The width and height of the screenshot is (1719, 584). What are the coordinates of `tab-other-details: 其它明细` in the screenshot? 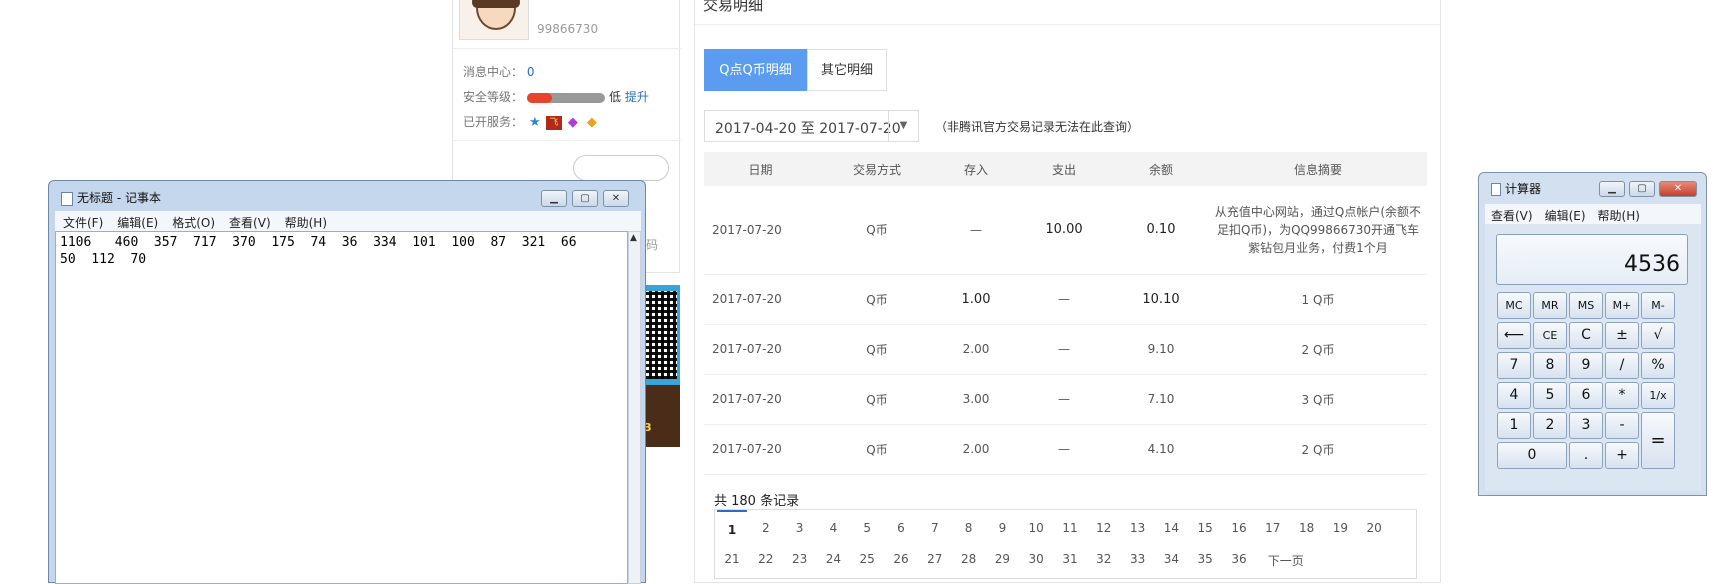 It's located at (847, 70).